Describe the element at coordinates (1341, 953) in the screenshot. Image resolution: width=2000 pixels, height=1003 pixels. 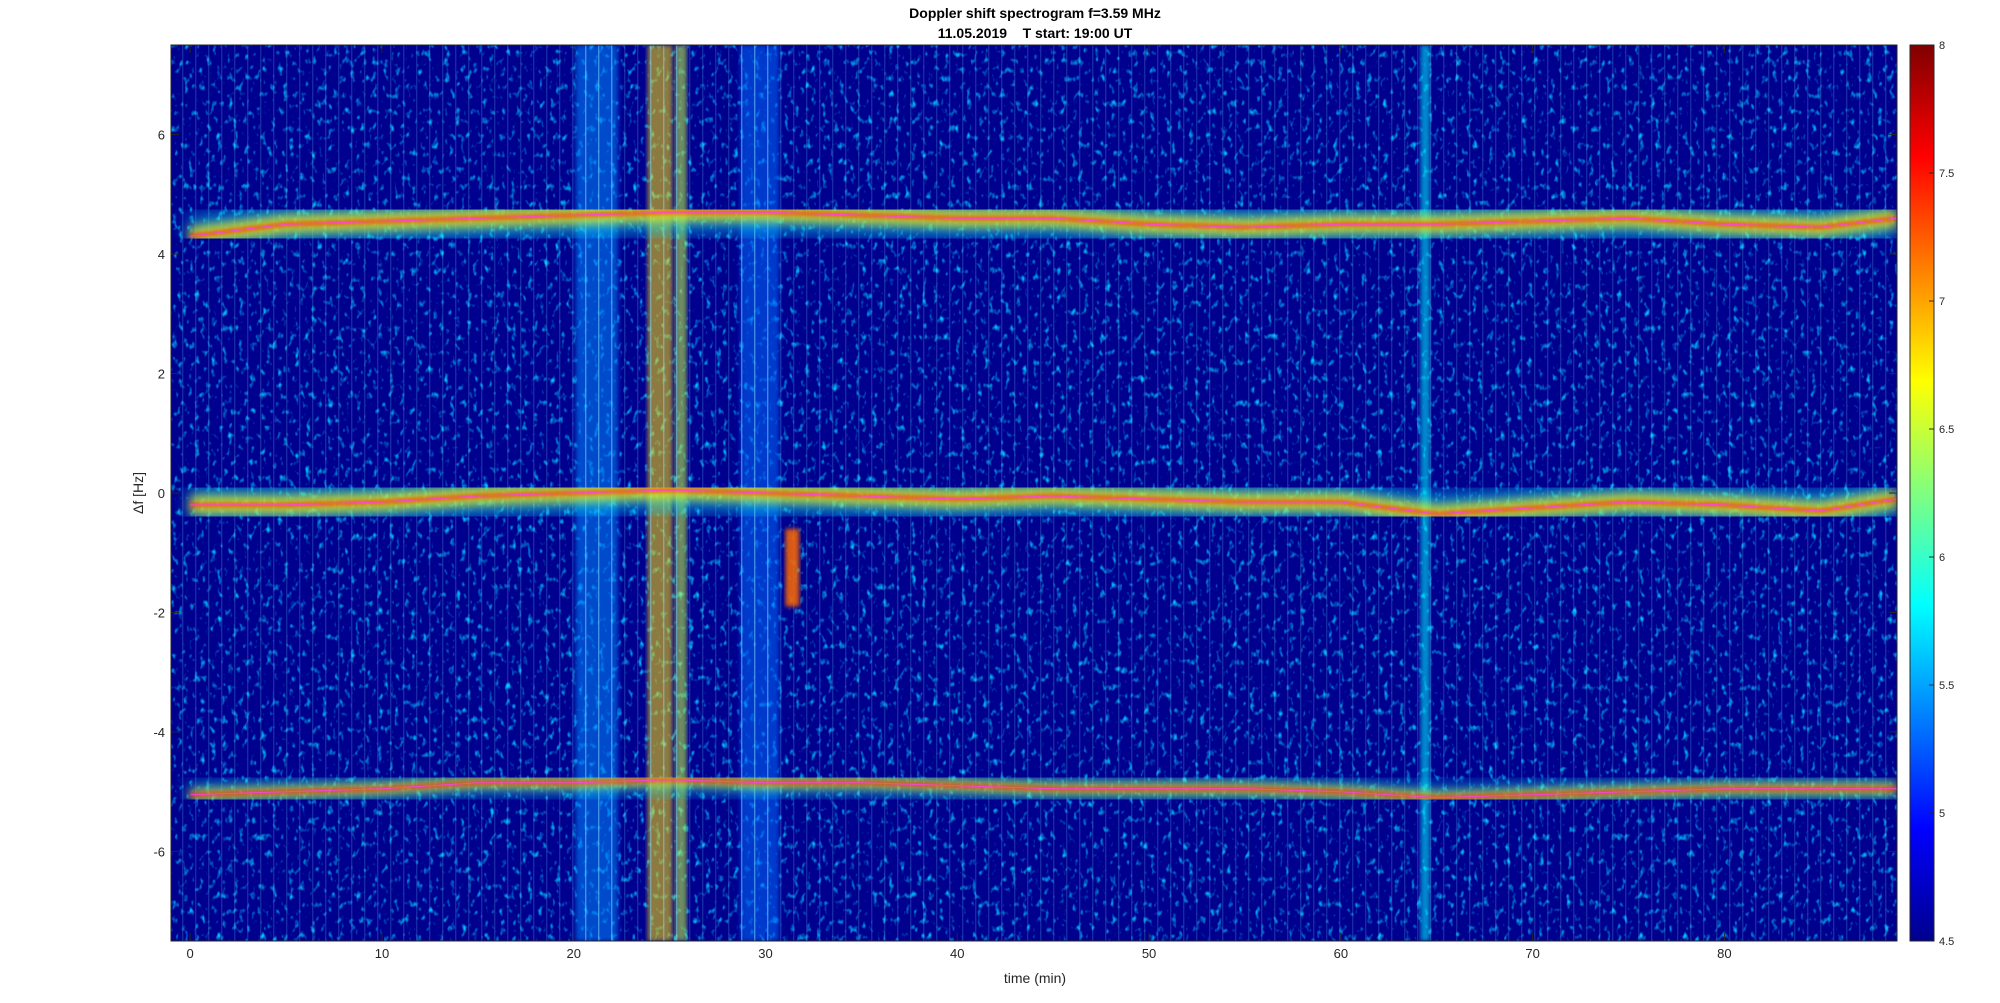
I see `x-tick-label: 60` at that location.